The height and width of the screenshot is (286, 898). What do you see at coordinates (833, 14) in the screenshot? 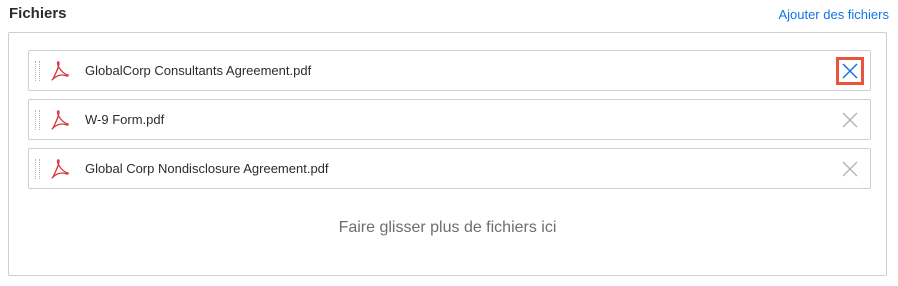
I see `add-files-link: Ajouter des fichiers` at bounding box center [833, 14].